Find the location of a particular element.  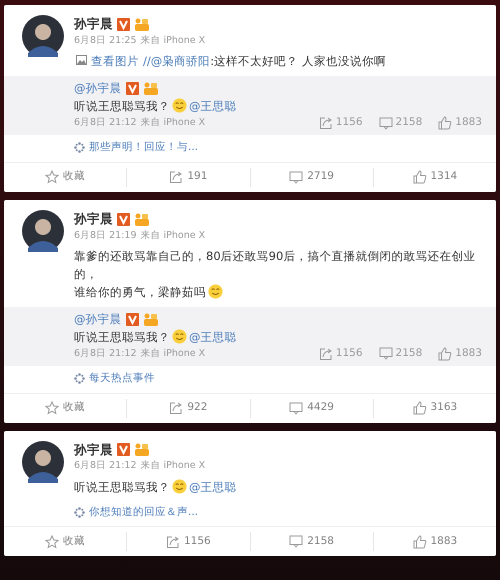

repost-button: 191 is located at coordinates (188, 177).